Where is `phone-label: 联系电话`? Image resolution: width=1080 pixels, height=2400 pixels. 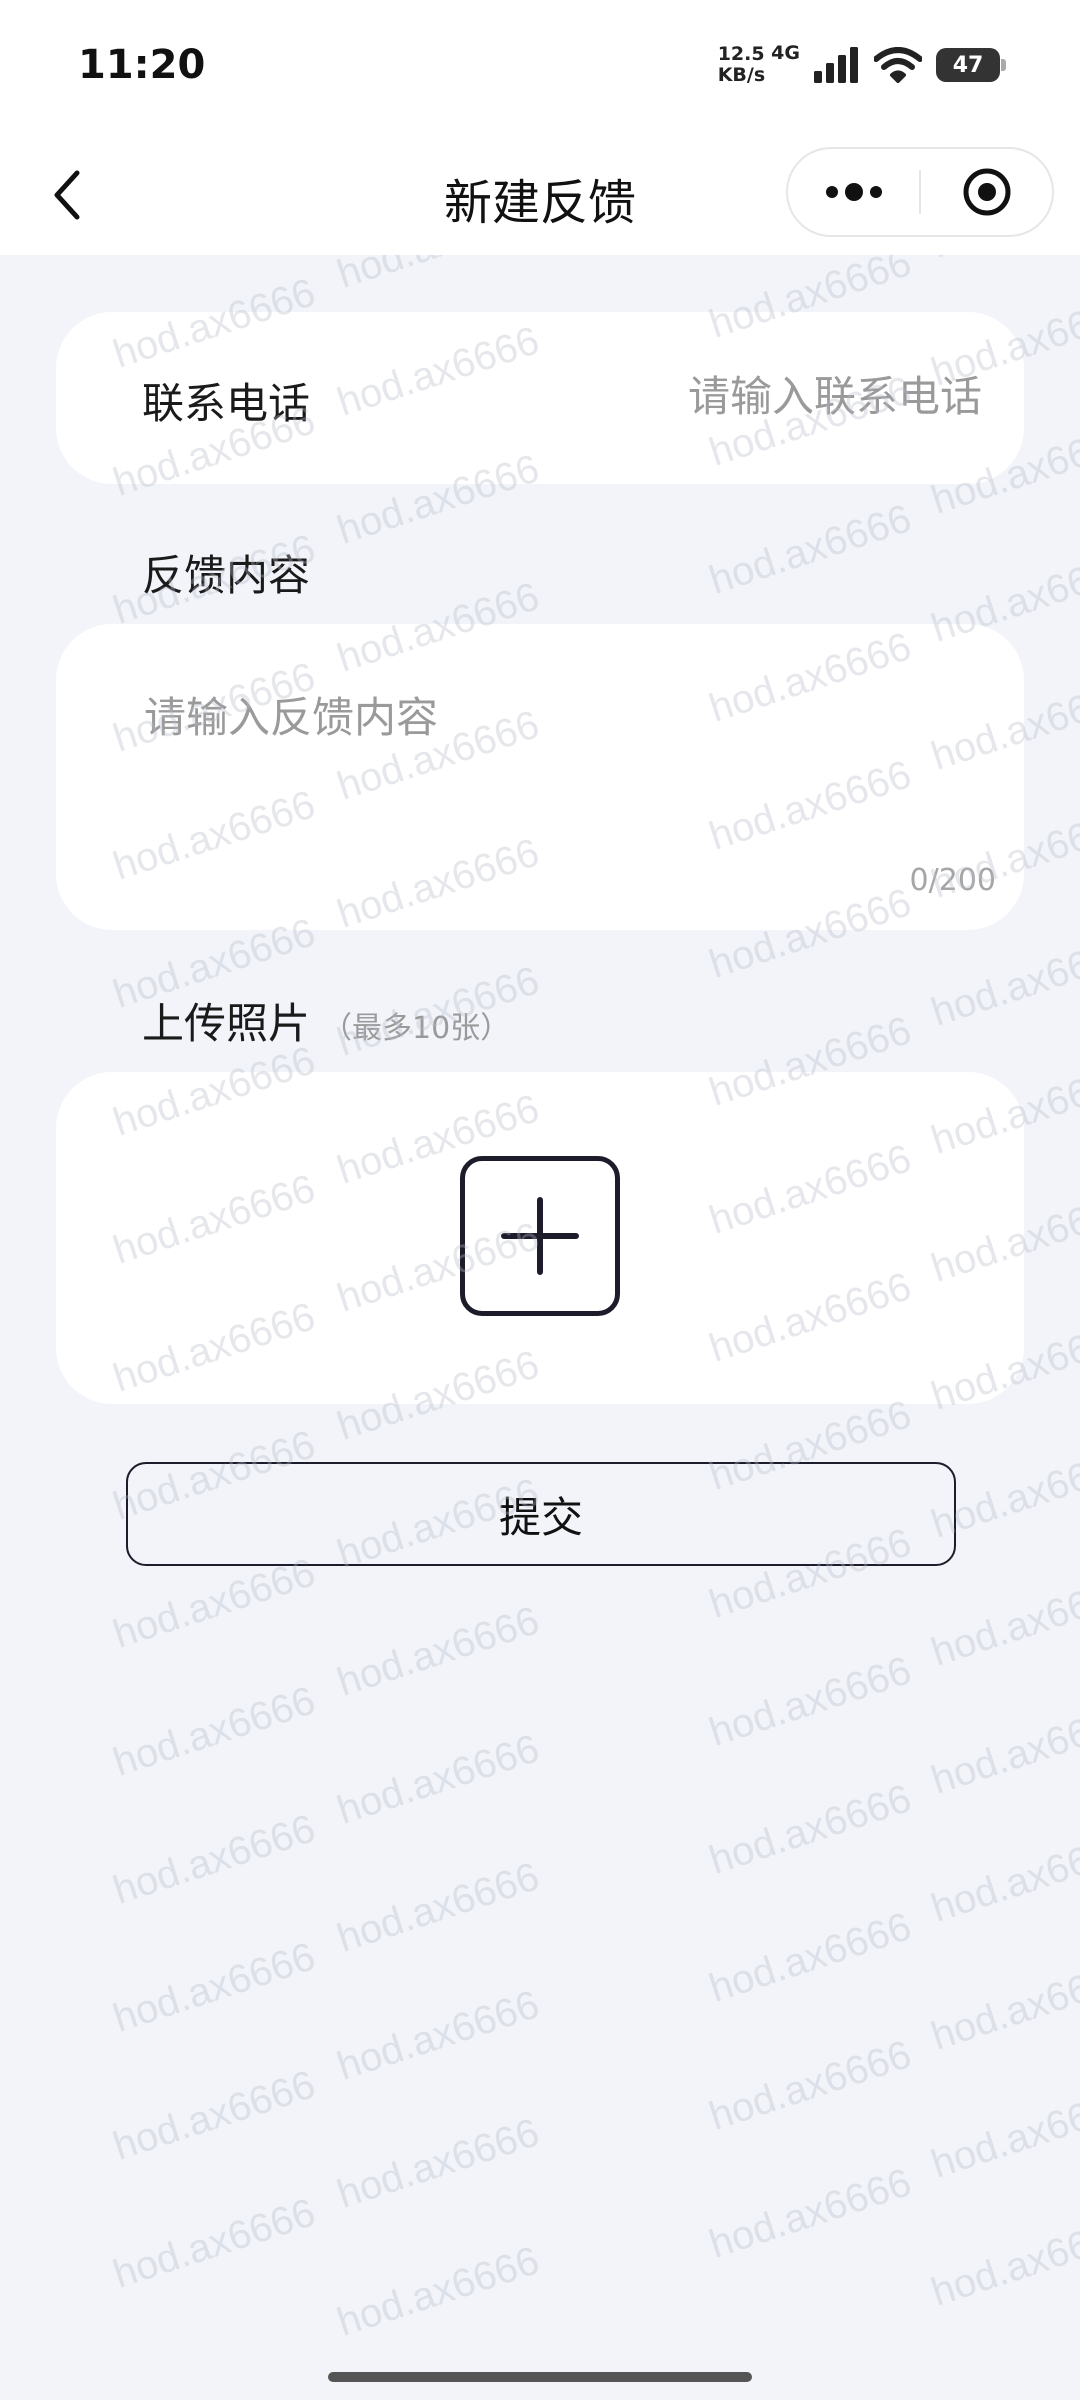 phone-label: 联系电话 is located at coordinates (226, 403).